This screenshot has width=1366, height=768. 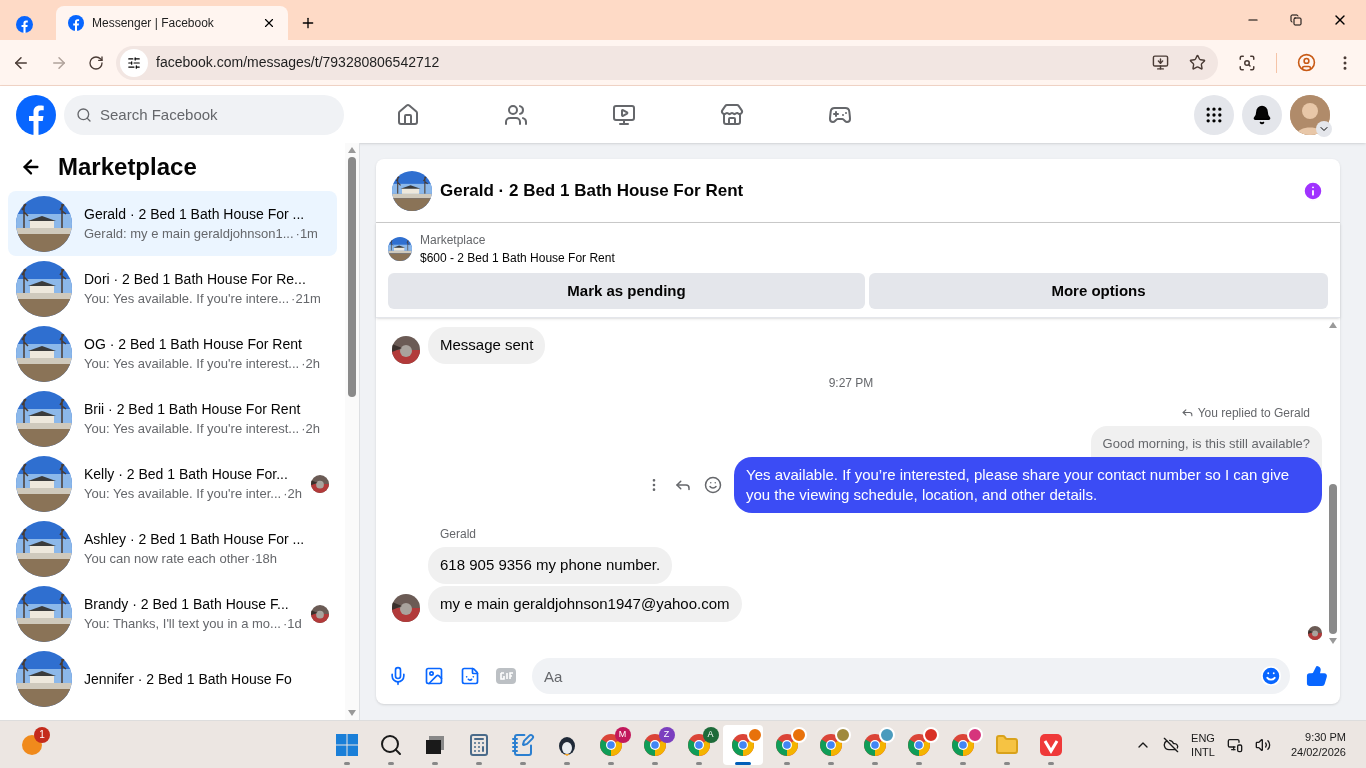 What do you see at coordinates (713, 485) in the screenshot?
I see `emoji-icon` at bounding box center [713, 485].